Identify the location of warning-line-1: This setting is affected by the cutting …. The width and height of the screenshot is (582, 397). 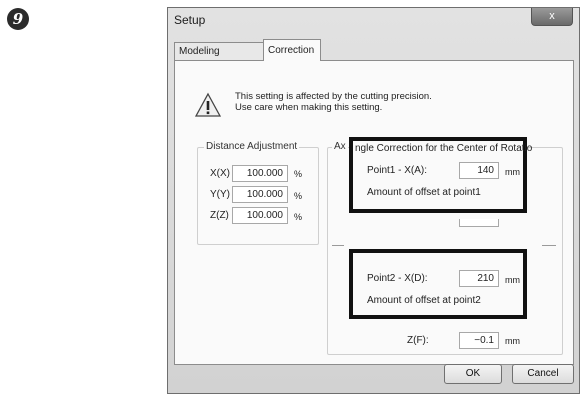
(333, 96).